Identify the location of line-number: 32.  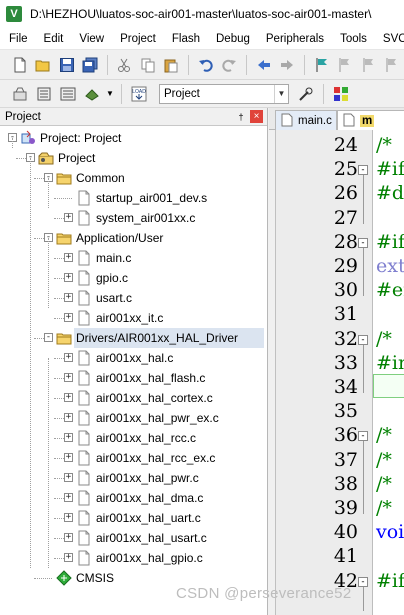
(345, 338).